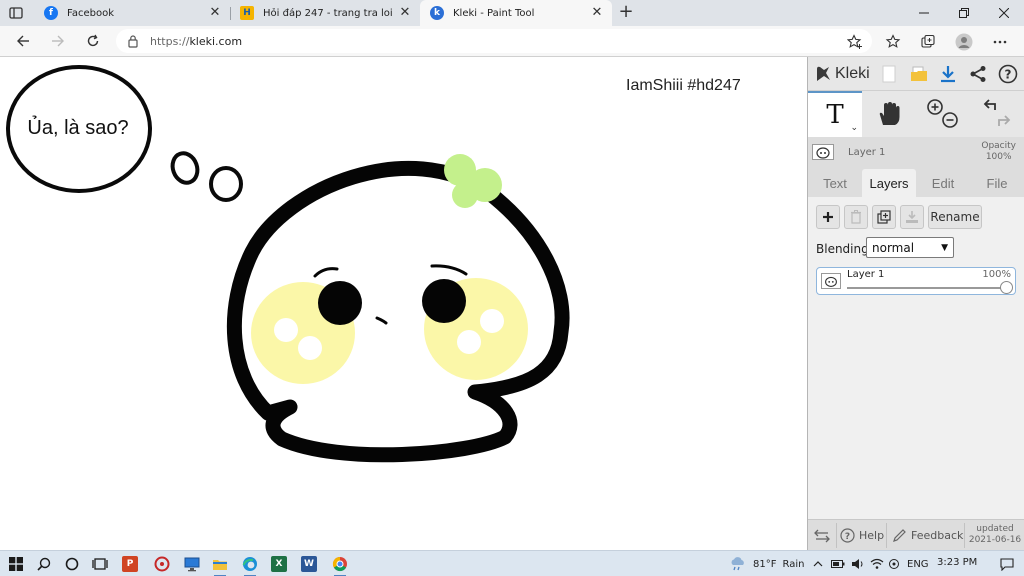 This screenshot has width=1024, height=576. Describe the element at coordinates (16, 13) in the screenshot. I see `tab-actions-icon` at that location.